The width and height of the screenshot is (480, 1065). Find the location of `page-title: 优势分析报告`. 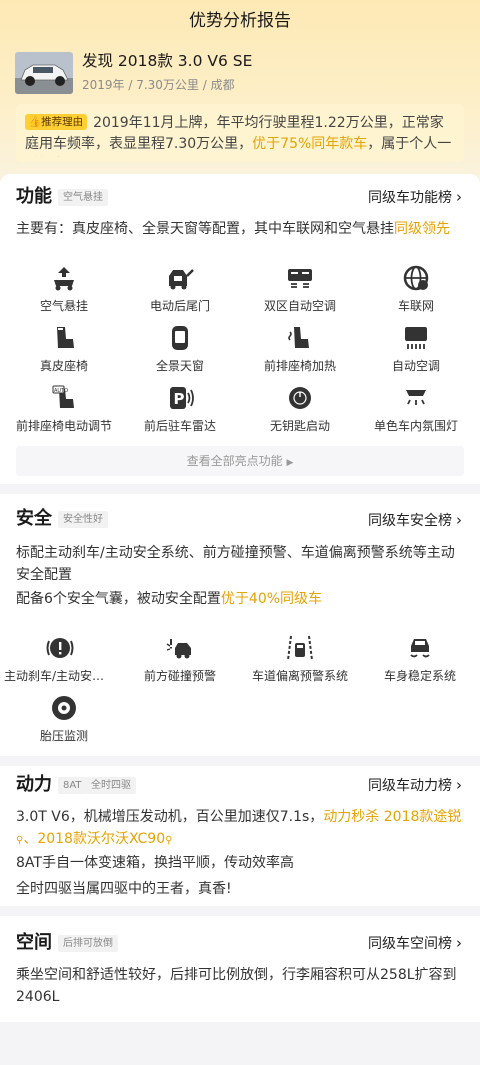

page-title: 优势分析报告 is located at coordinates (240, 21).